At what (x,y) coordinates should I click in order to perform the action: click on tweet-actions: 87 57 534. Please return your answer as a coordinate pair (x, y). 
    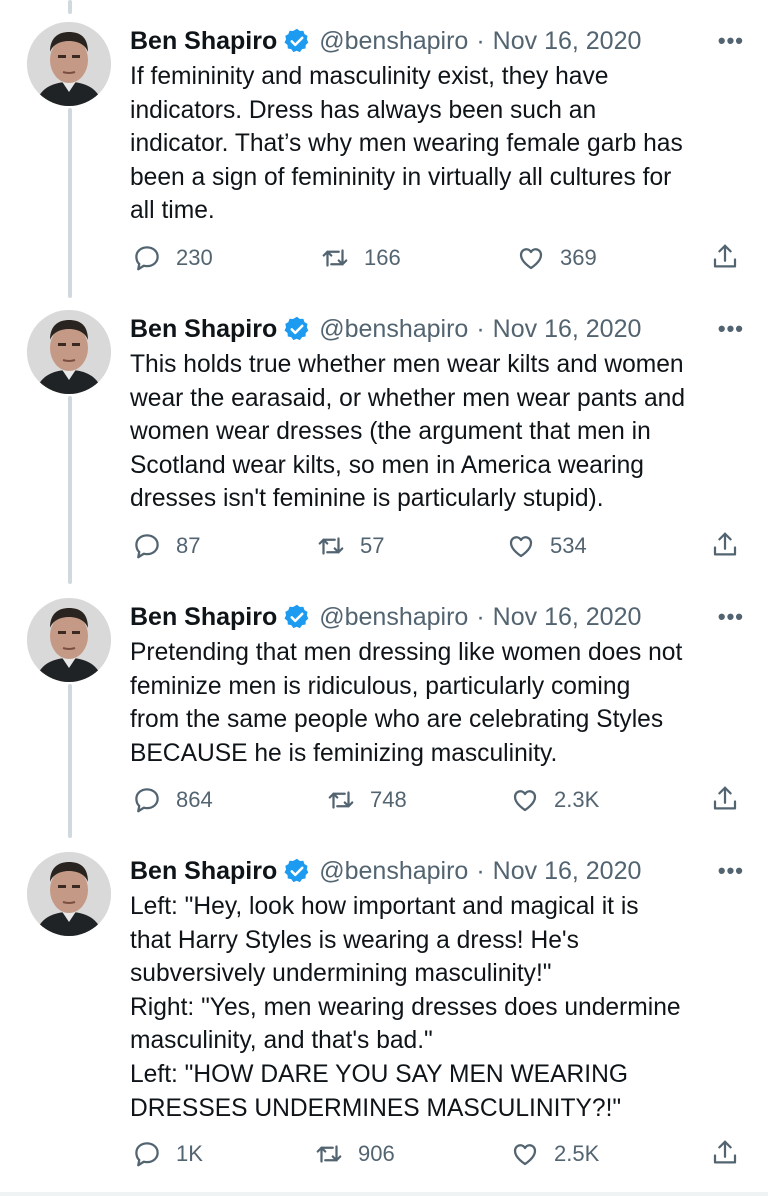
    Looking at the image, I should click on (384, 546).